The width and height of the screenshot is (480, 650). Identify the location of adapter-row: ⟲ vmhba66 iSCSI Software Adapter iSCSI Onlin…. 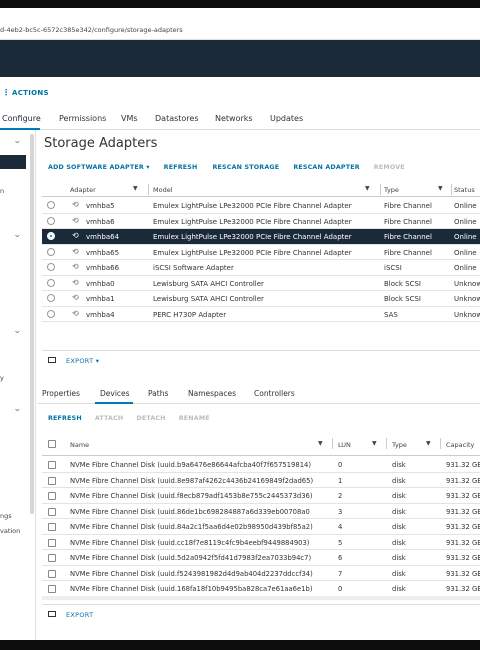
(261, 268).